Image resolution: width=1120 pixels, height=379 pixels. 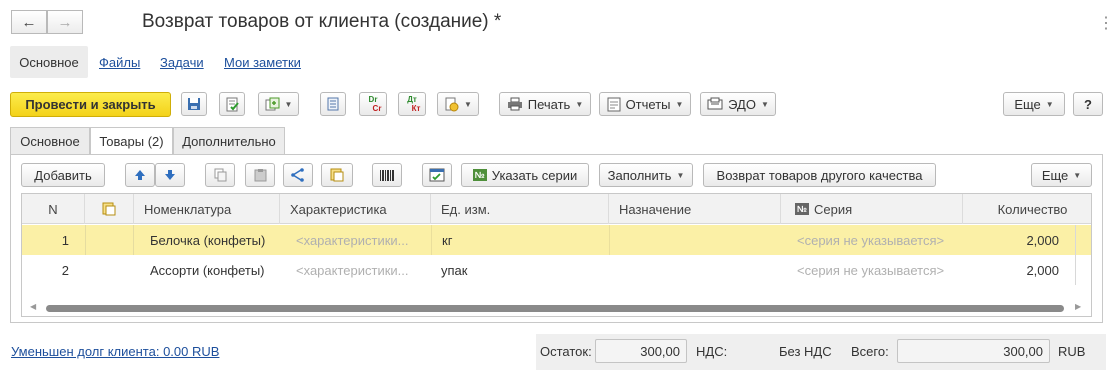 I want to click on select-button, so click(x=337, y=175).